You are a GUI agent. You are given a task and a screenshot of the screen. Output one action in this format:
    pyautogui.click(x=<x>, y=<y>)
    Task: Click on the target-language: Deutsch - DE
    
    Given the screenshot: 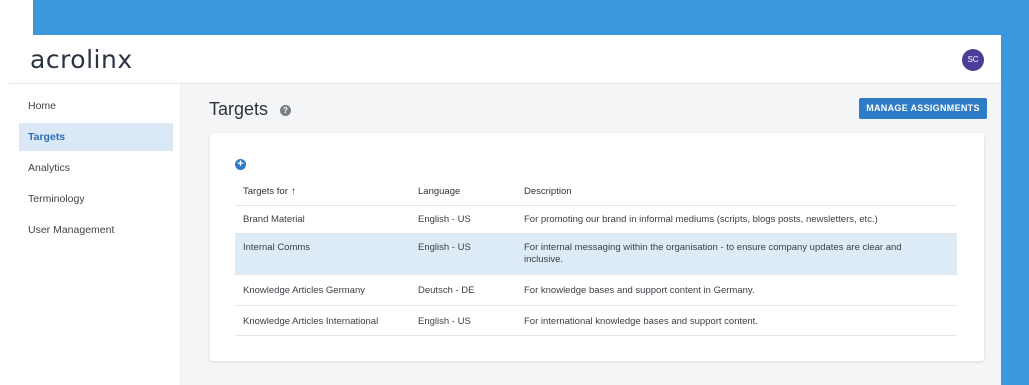 What is the action you would take?
    pyautogui.click(x=446, y=290)
    